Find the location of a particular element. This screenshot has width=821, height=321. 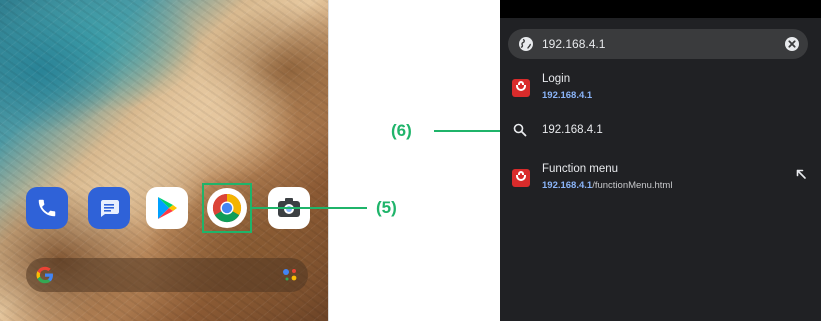

suggestion-login: Login 192.168.4.1 is located at coordinates (660, 88).